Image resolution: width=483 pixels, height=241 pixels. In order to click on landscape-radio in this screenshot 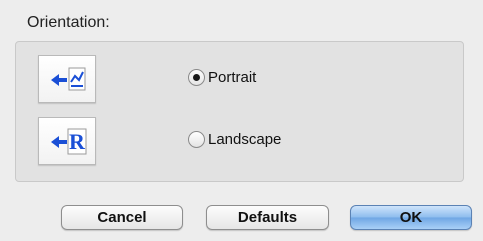, I will do `click(196, 139)`.